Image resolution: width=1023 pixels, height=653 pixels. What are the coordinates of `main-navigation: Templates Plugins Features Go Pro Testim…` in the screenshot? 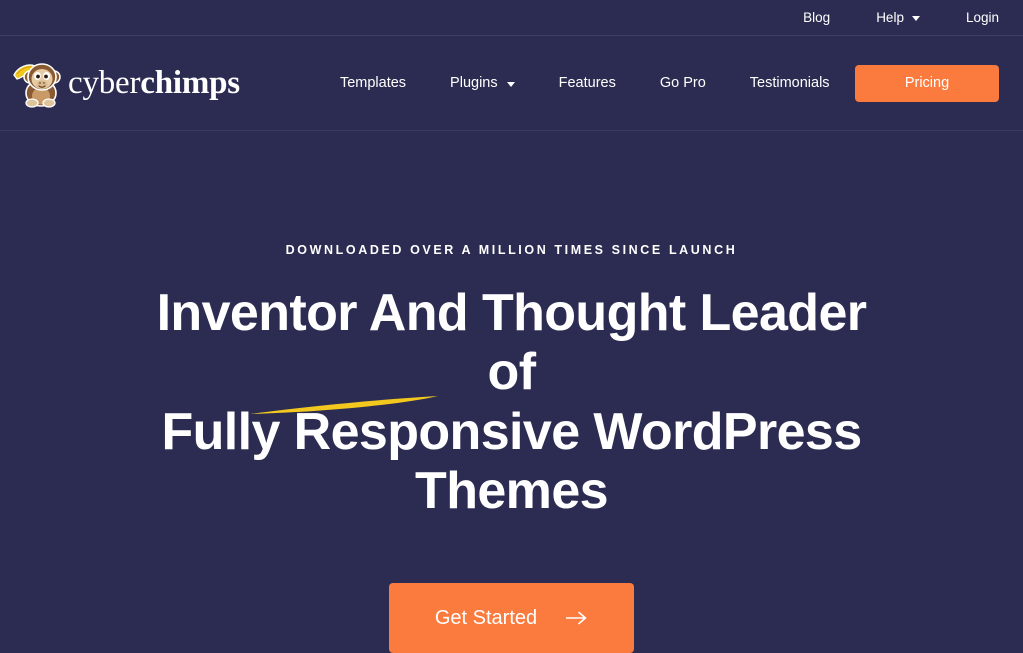 It's located at (585, 83).